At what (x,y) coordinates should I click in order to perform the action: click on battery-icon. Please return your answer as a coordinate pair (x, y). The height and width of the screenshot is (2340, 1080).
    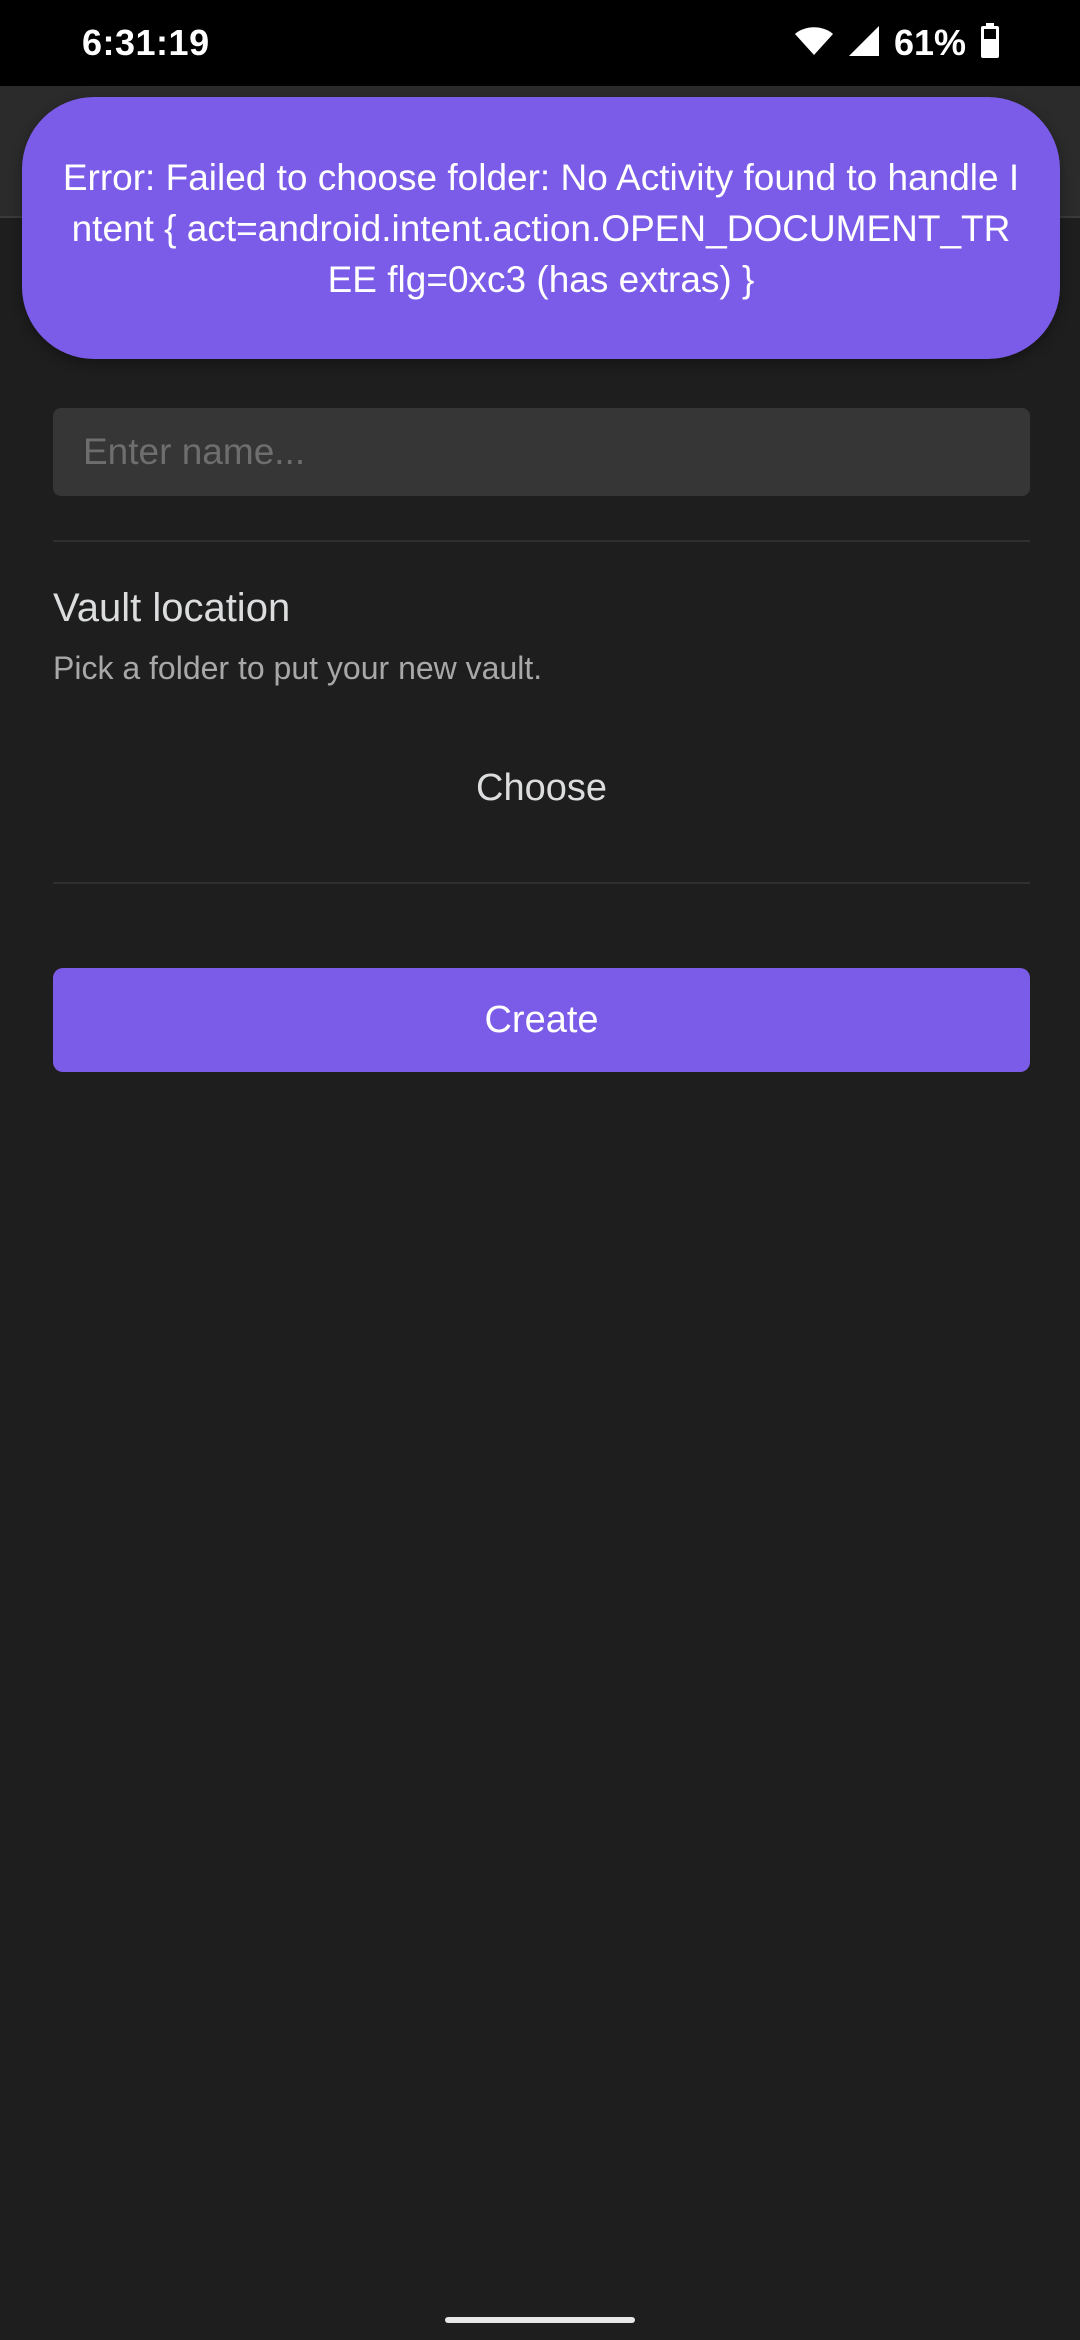
    Looking at the image, I should click on (990, 43).